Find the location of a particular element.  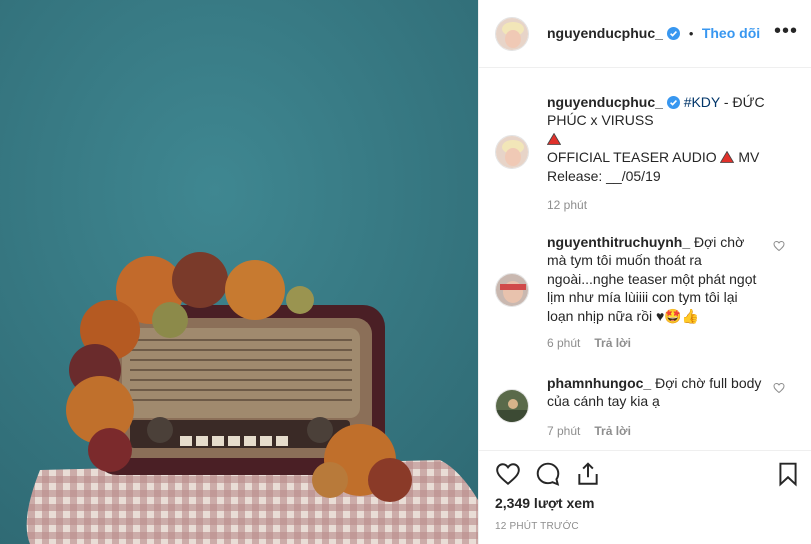

like-heart-icon is located at coordinates (508, 474).